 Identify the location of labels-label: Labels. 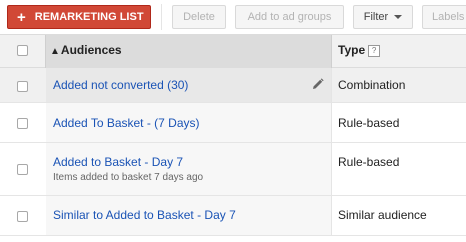
(448, 17).